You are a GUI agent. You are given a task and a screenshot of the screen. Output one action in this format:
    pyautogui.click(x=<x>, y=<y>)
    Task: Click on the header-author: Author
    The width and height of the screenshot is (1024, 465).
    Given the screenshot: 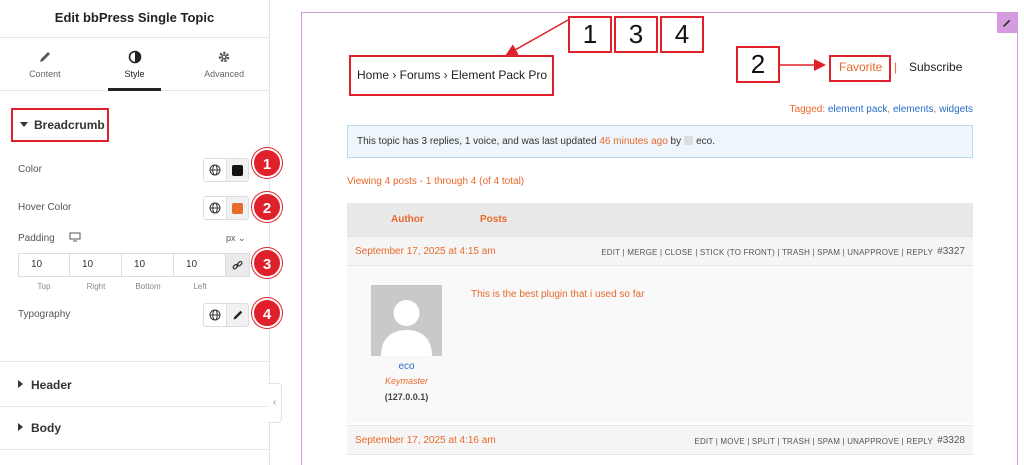 What is the action you would take?
    pyautogui.click(x=407, y=219)
    